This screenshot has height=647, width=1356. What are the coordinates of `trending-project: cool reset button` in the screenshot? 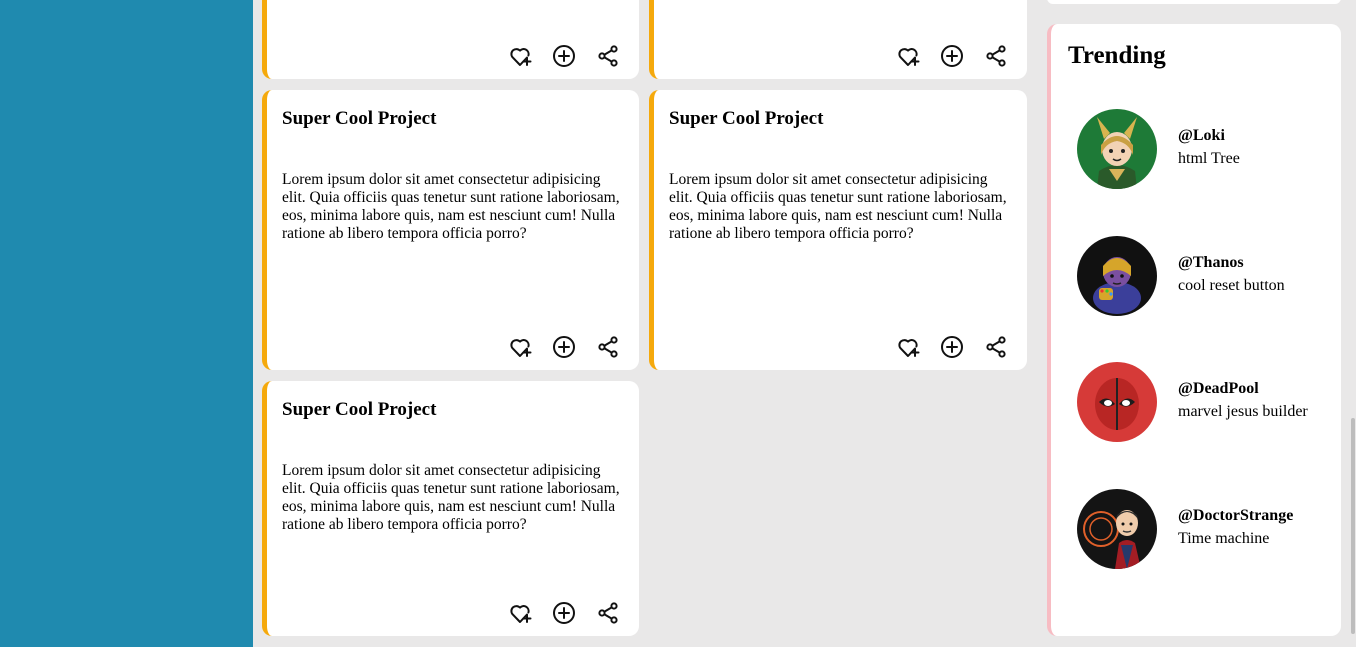 It's located at (1231, 285).